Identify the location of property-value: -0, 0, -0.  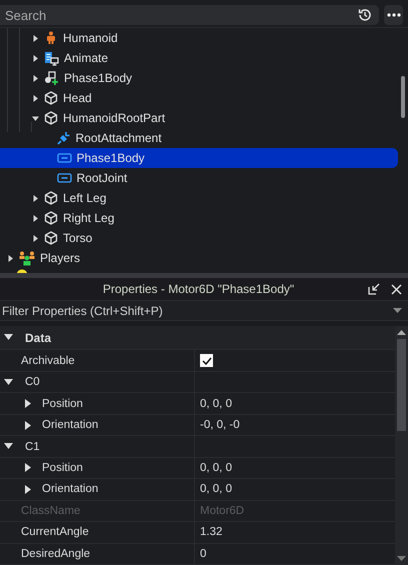
(220, 425).